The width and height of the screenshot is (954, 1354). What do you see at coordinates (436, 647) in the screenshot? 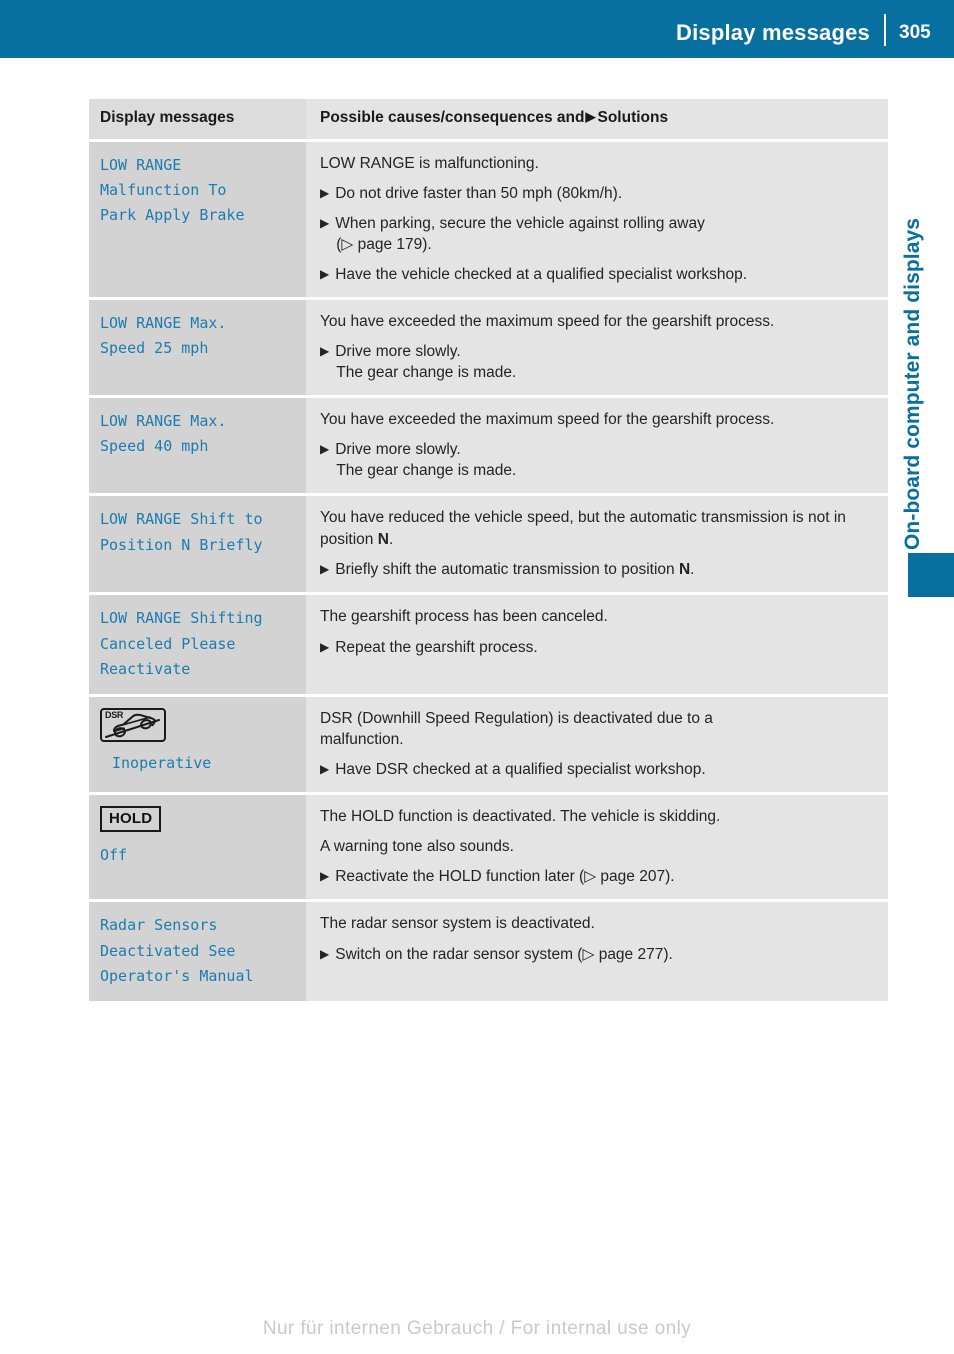
I see `bullet-text: Repeat the gearshift process.` at bounding box center [436, 647].